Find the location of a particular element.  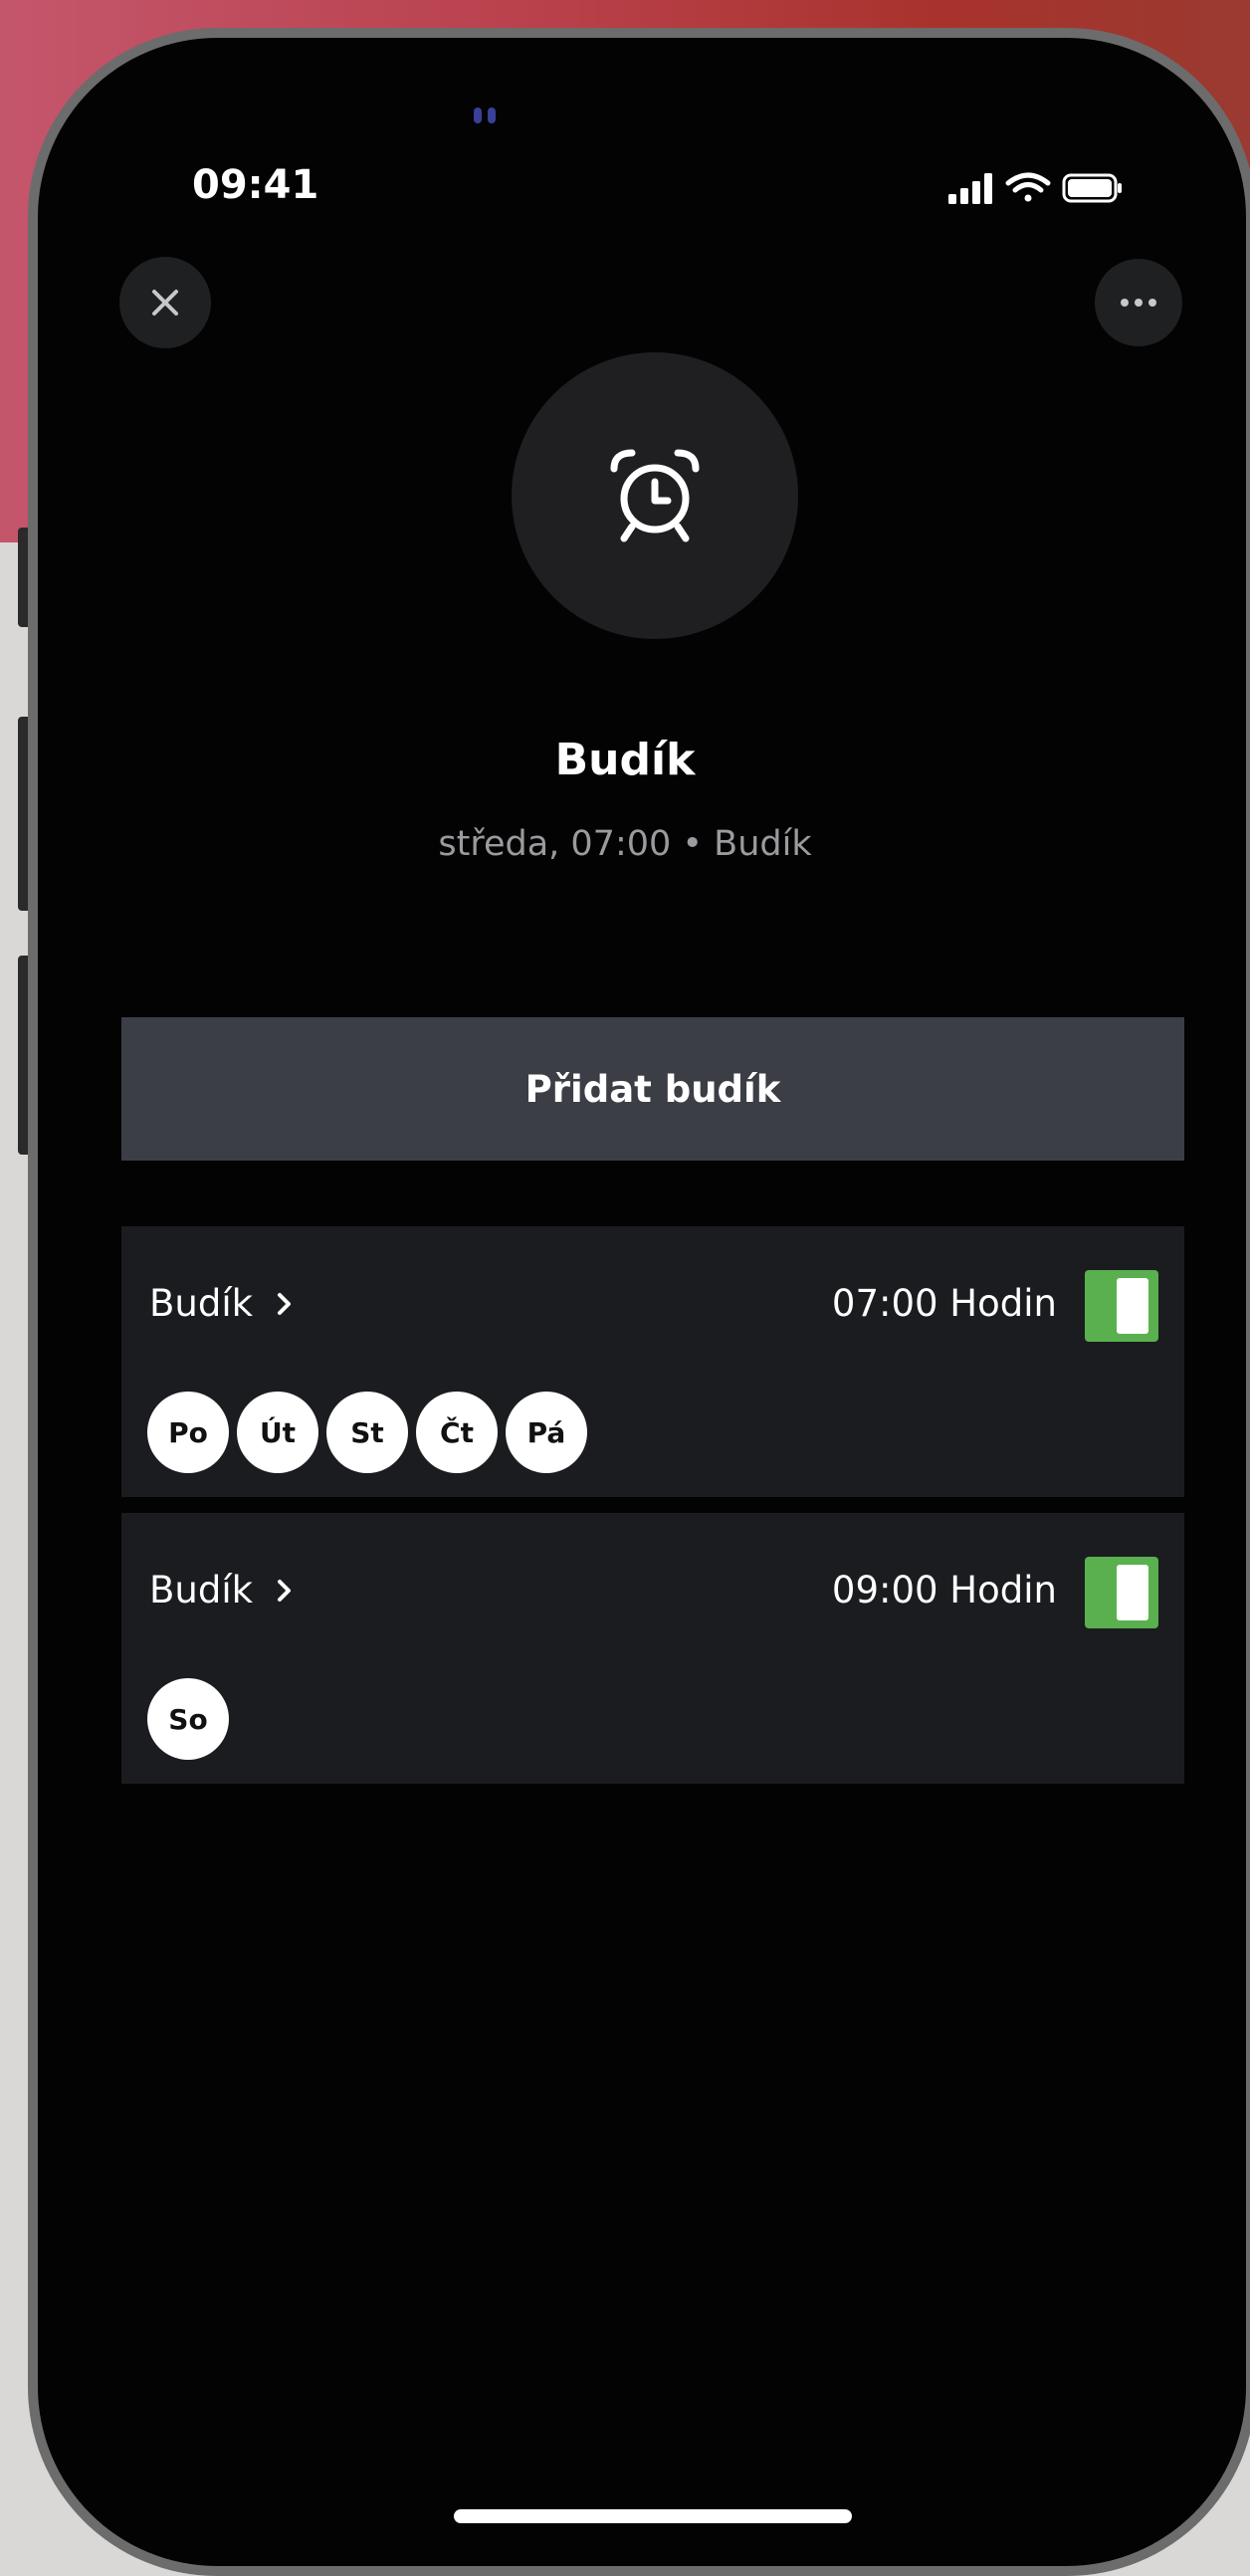

close-button is located at coordinates (165, 302).